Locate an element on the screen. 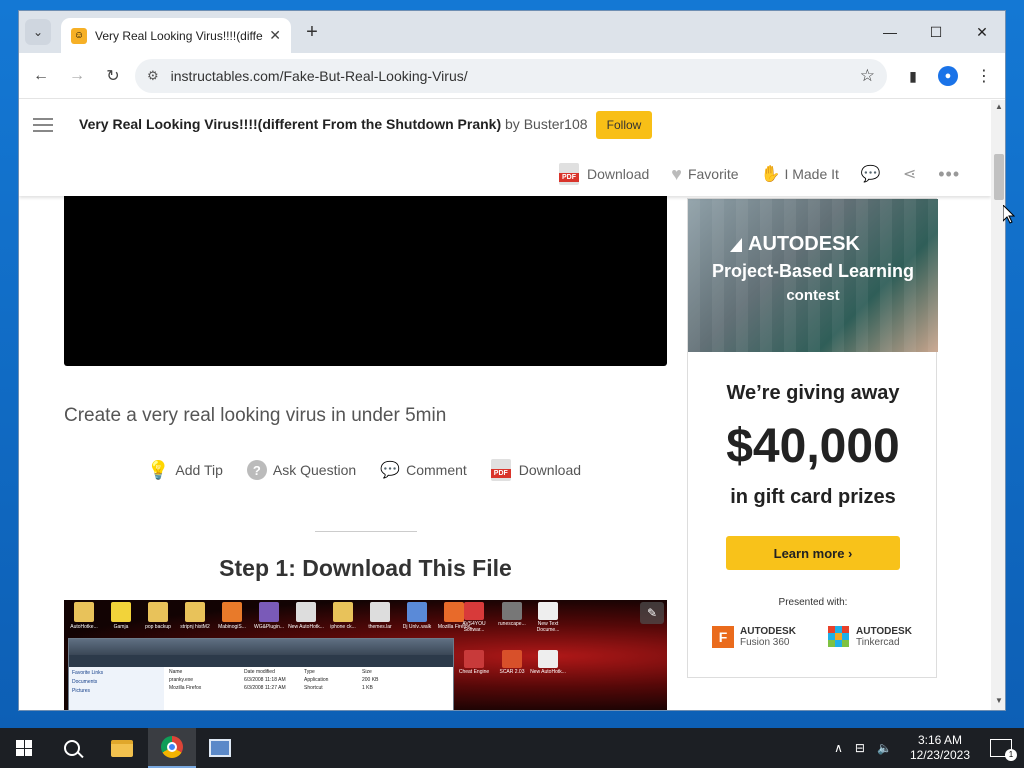  network-icon: ⊟ is located at coordinates (860, 748).